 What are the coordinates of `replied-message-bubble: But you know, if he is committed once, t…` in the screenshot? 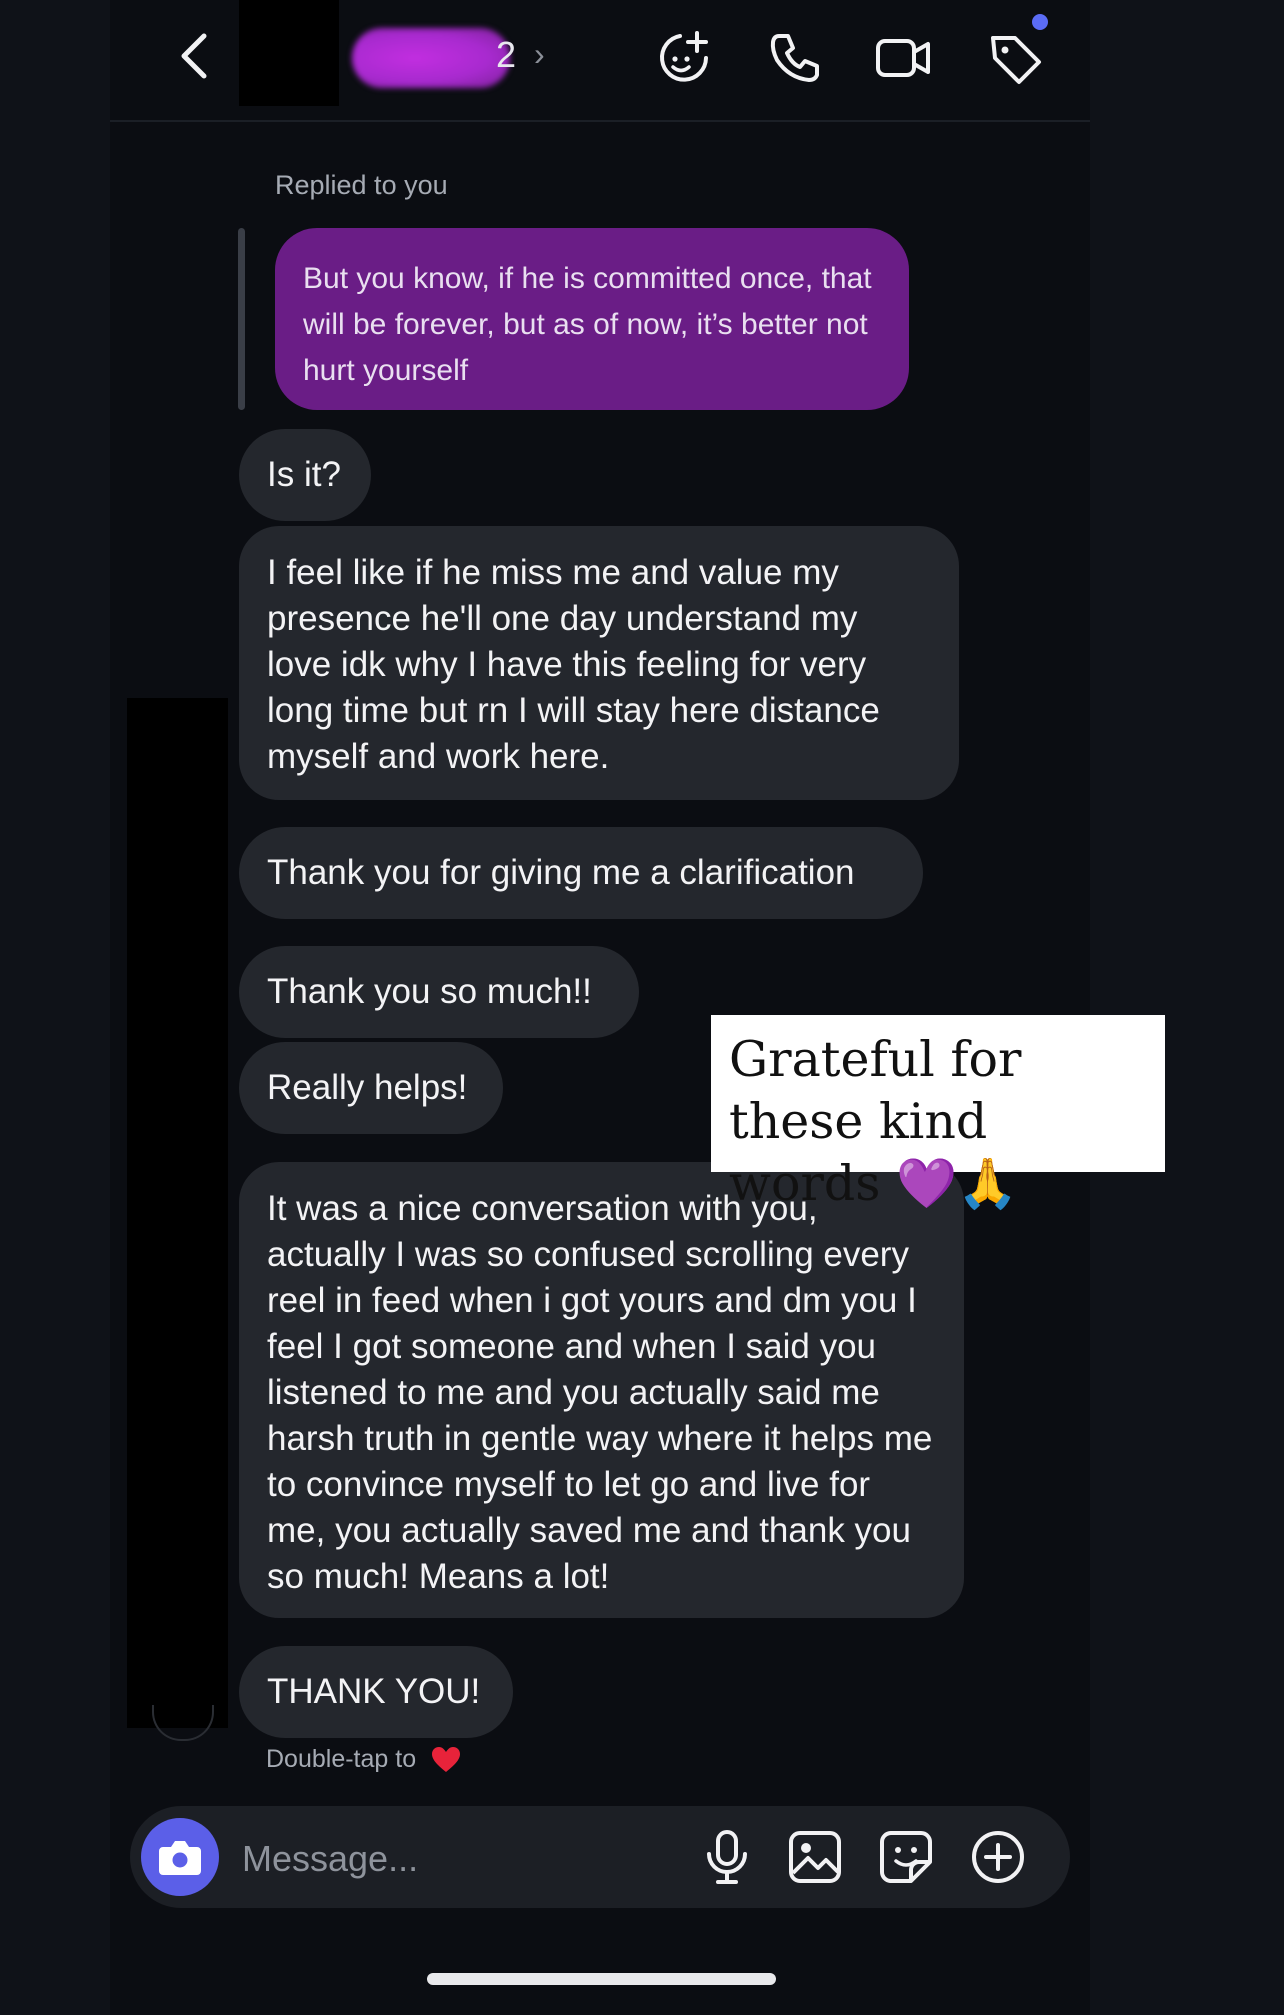 It's located at (592, 319).